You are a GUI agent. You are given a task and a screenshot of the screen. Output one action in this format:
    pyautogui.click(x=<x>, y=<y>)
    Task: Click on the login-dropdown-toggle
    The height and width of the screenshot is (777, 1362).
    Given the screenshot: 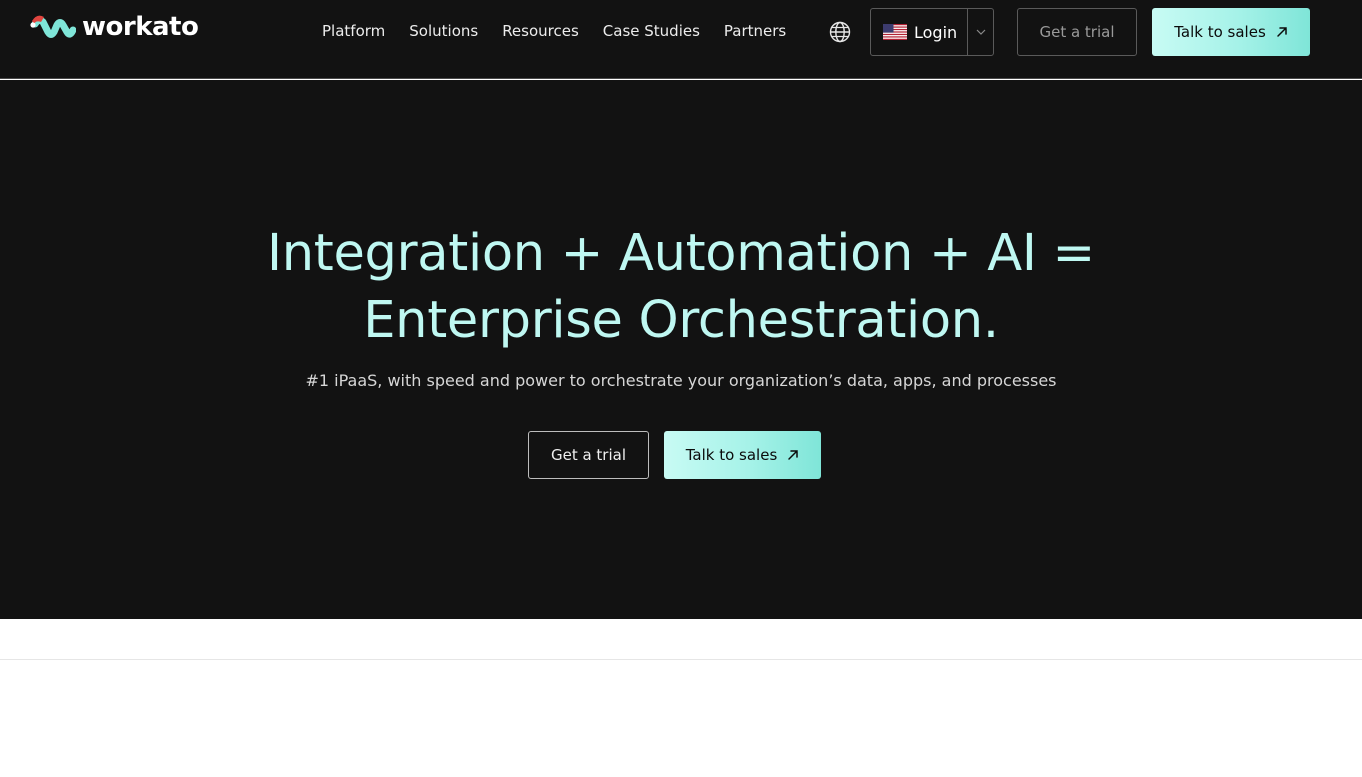 What is the action you would take?
    pyautogui.click(x=980, y=32)
    